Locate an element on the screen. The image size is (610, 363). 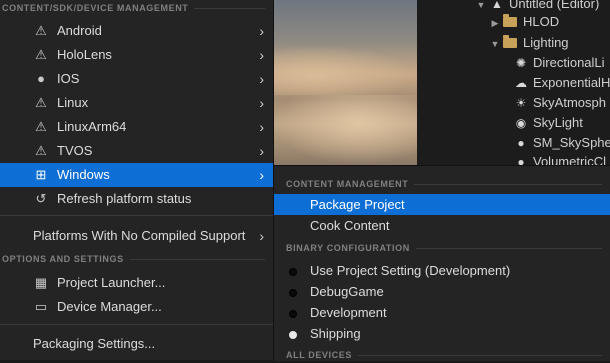
section-header-content-management: CONTENT MANAGEMENT is located at coordinates (442, 184).